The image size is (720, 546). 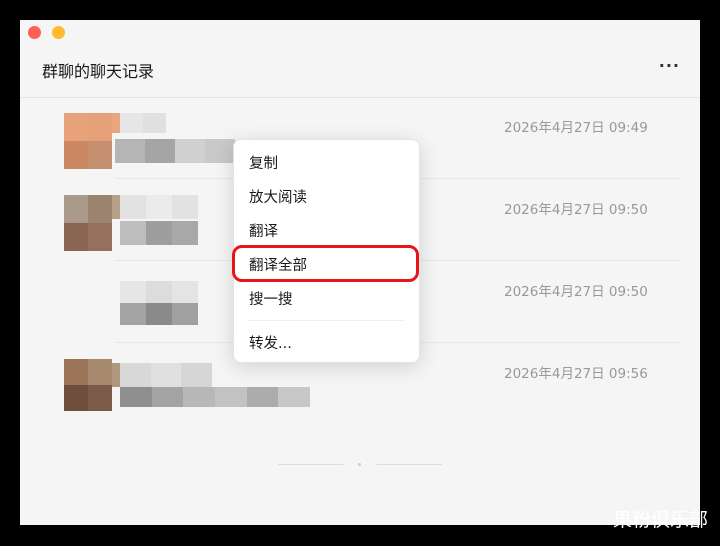 What do you see at coordinates (278, 196) in the screenshot?
I see `menu-item-zoom-read: 放大阅读` at bounding box center [278, 196].